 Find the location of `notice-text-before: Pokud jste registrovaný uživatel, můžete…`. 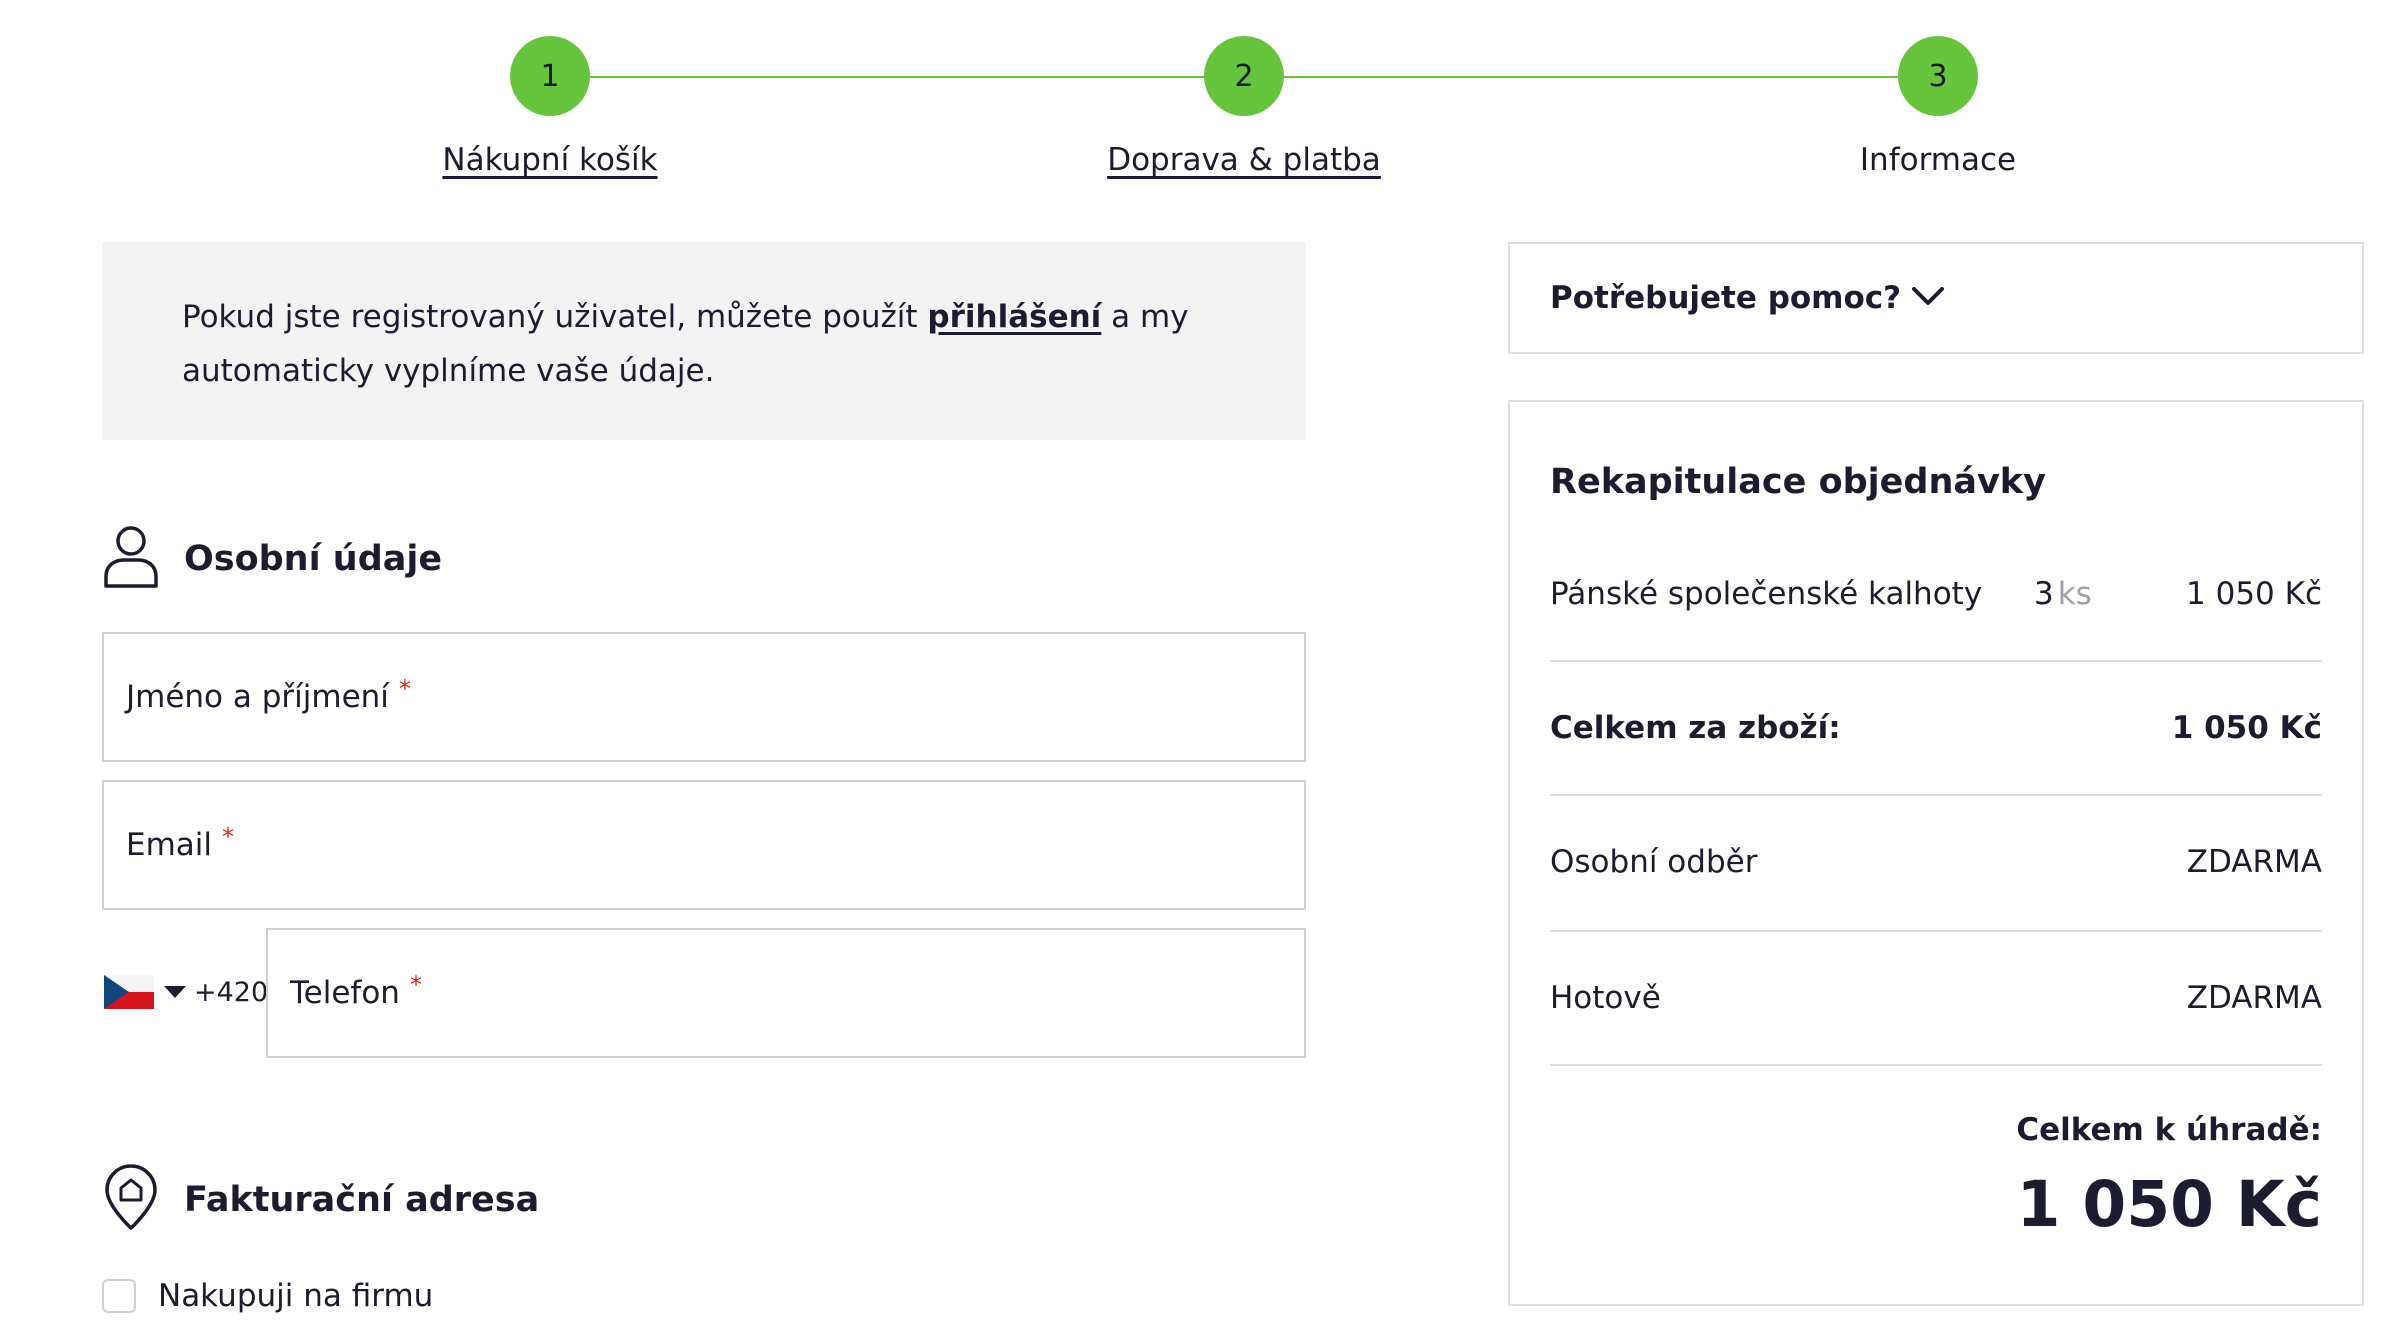

notice-text-before: Pokud jste registrovaný uživatel, můžete… is located at coordinates (555, 317).